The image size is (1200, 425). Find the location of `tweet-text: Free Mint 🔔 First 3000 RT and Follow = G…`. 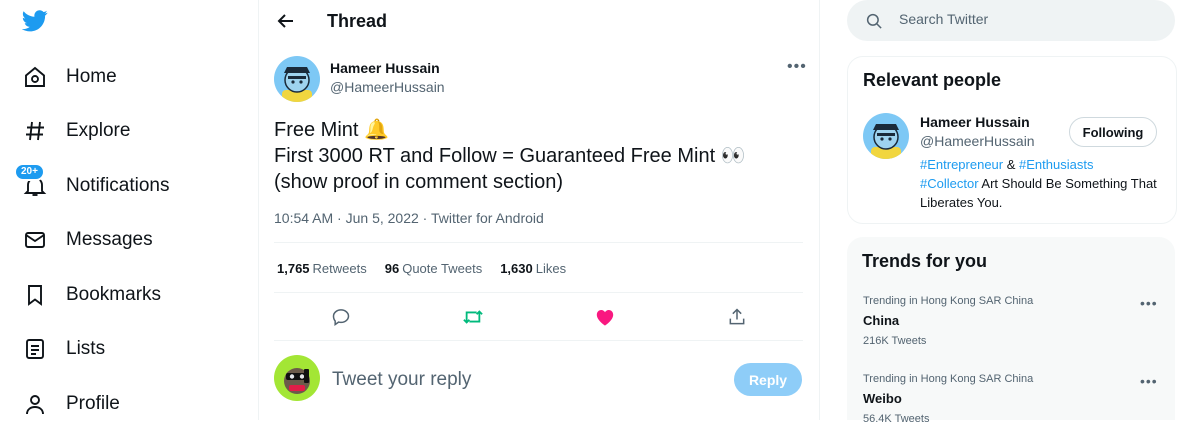

tweet-text: Free Mint 🔔 First 3000 RT and Follow = G… is located at coordinates (539, 156).